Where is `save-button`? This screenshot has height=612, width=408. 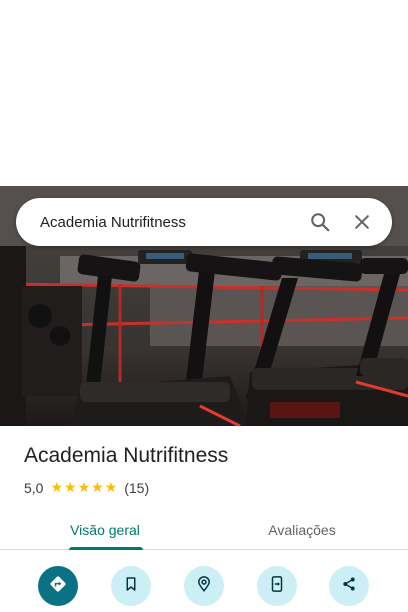
save-button is located at coordinates (131, 586).